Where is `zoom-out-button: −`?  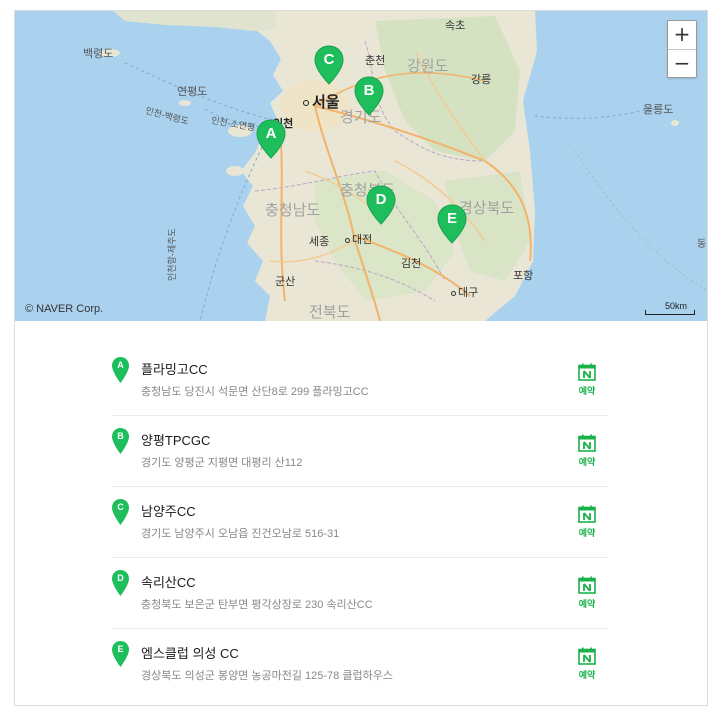 zoom-out-button: − is located at coordinates (682, 63).